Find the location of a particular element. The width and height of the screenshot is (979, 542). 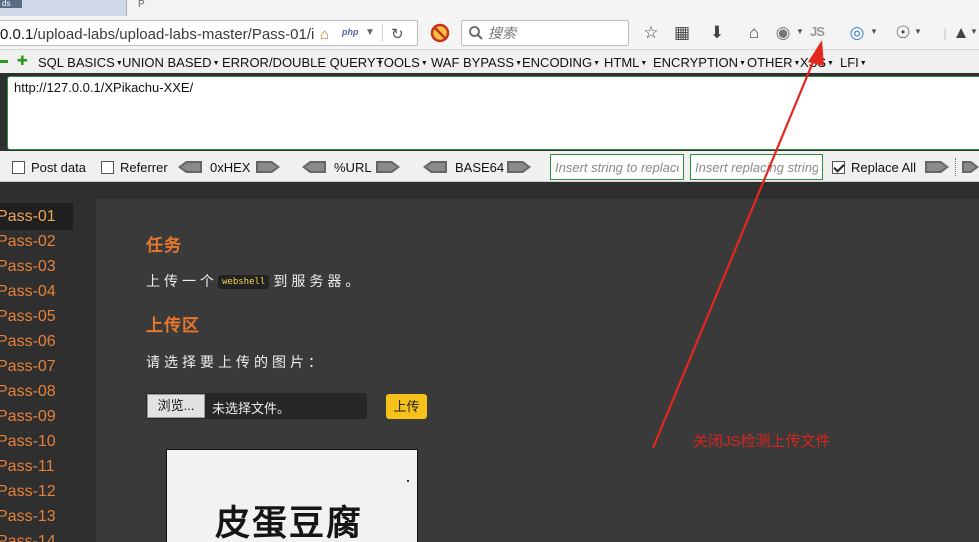

sidebar-item-pass-11: Pass-11 is located at coordinates (36, 466).